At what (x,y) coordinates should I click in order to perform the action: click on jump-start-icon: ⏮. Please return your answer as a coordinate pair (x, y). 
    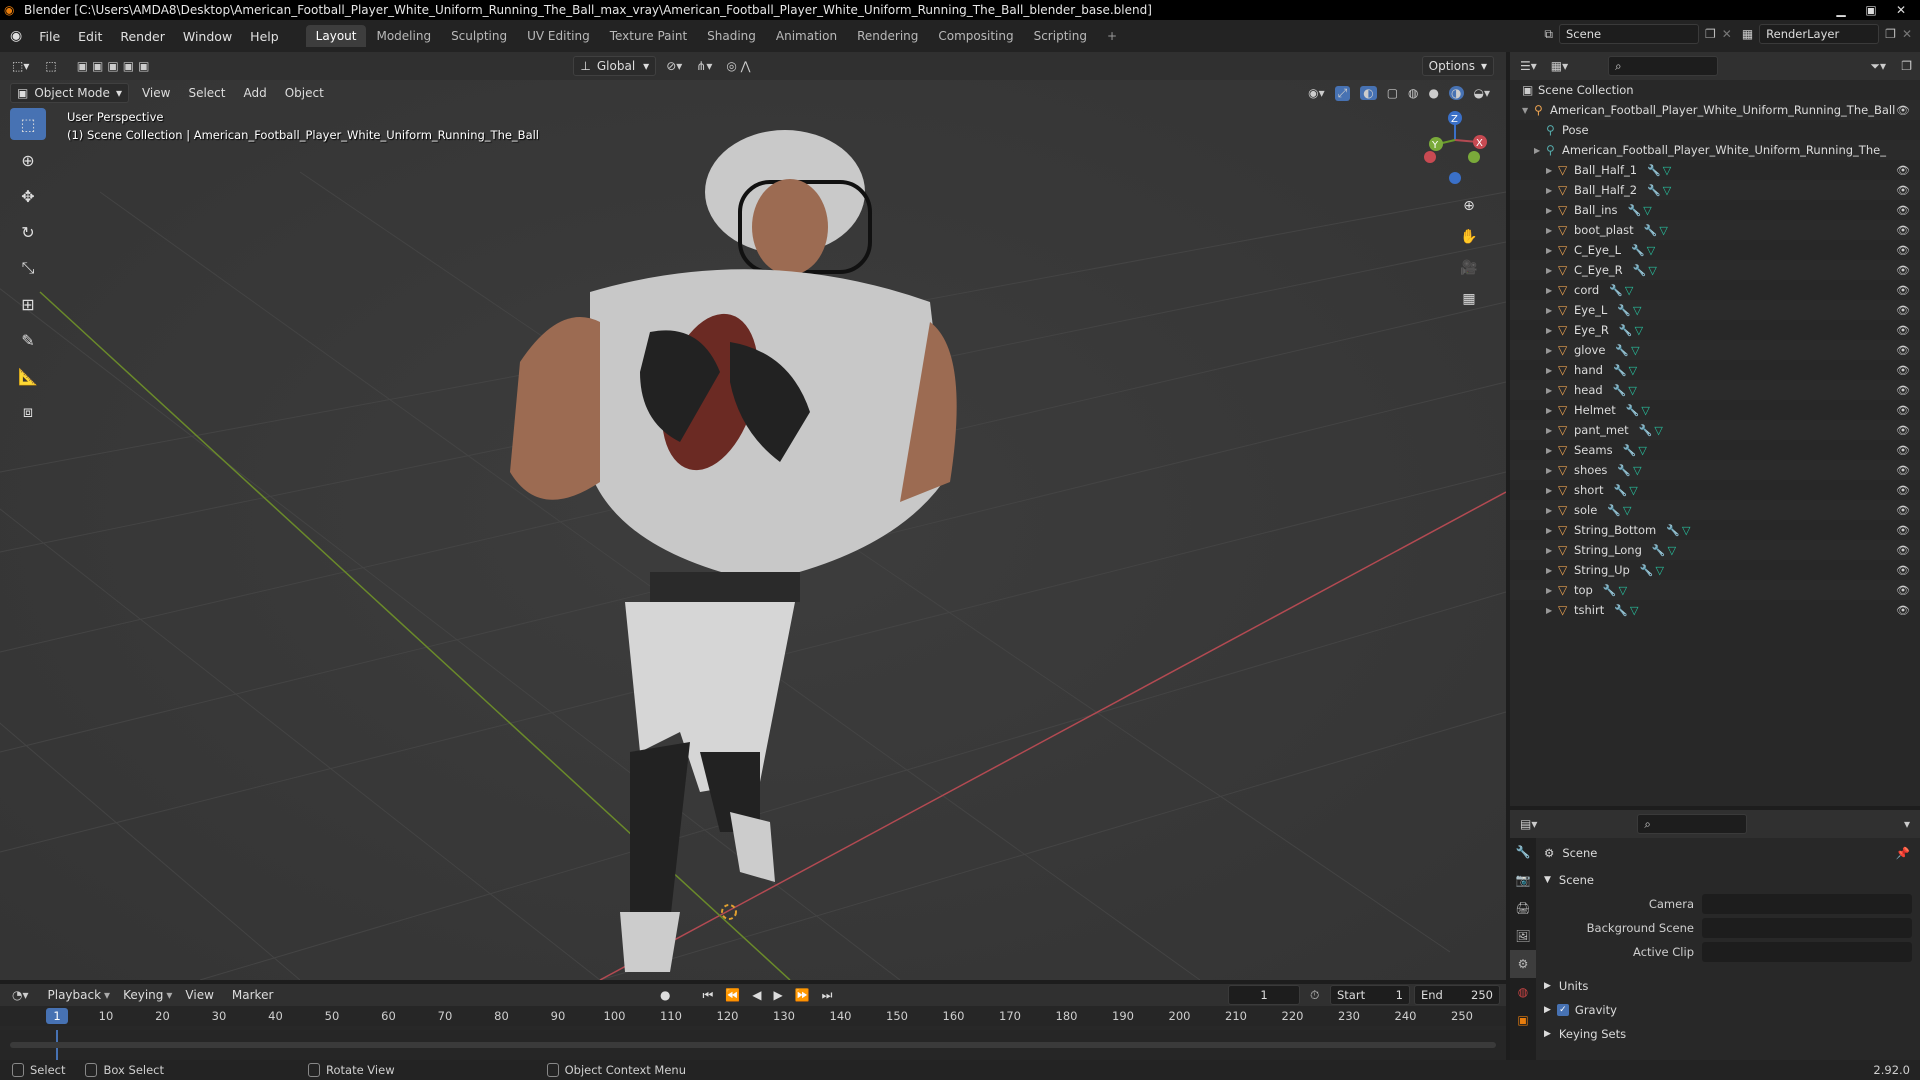
    Looking at the image, I should click on (707, 995).